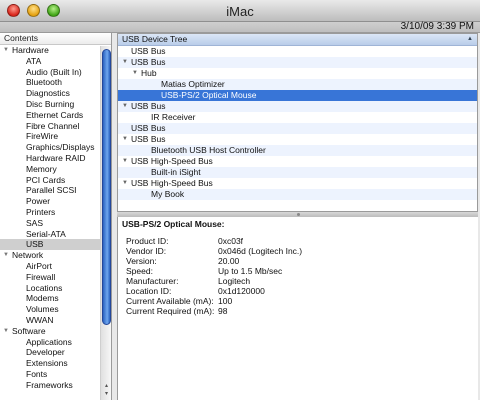 The width and height of the screenshot is (480, 400). Describe the element at coordinates (141, 261) in the screenshot. I see `property-key: Version:` at that location.